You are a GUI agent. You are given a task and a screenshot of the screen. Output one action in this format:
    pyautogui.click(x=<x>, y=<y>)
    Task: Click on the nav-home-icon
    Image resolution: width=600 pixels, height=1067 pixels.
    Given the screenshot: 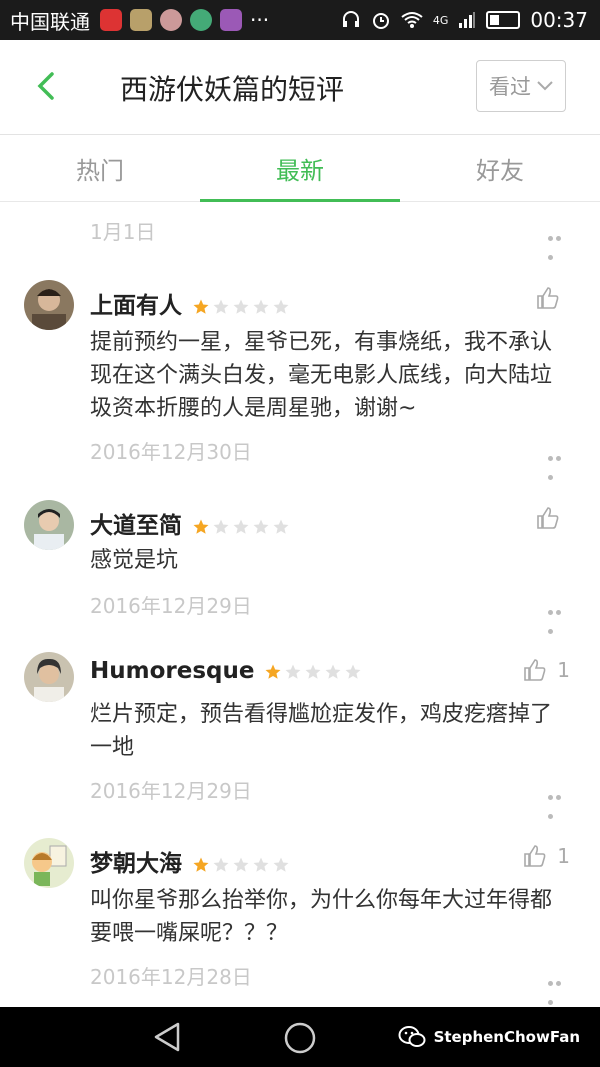 What is the action you would take?
    pyautogui.click(x=300, y=1038)
    